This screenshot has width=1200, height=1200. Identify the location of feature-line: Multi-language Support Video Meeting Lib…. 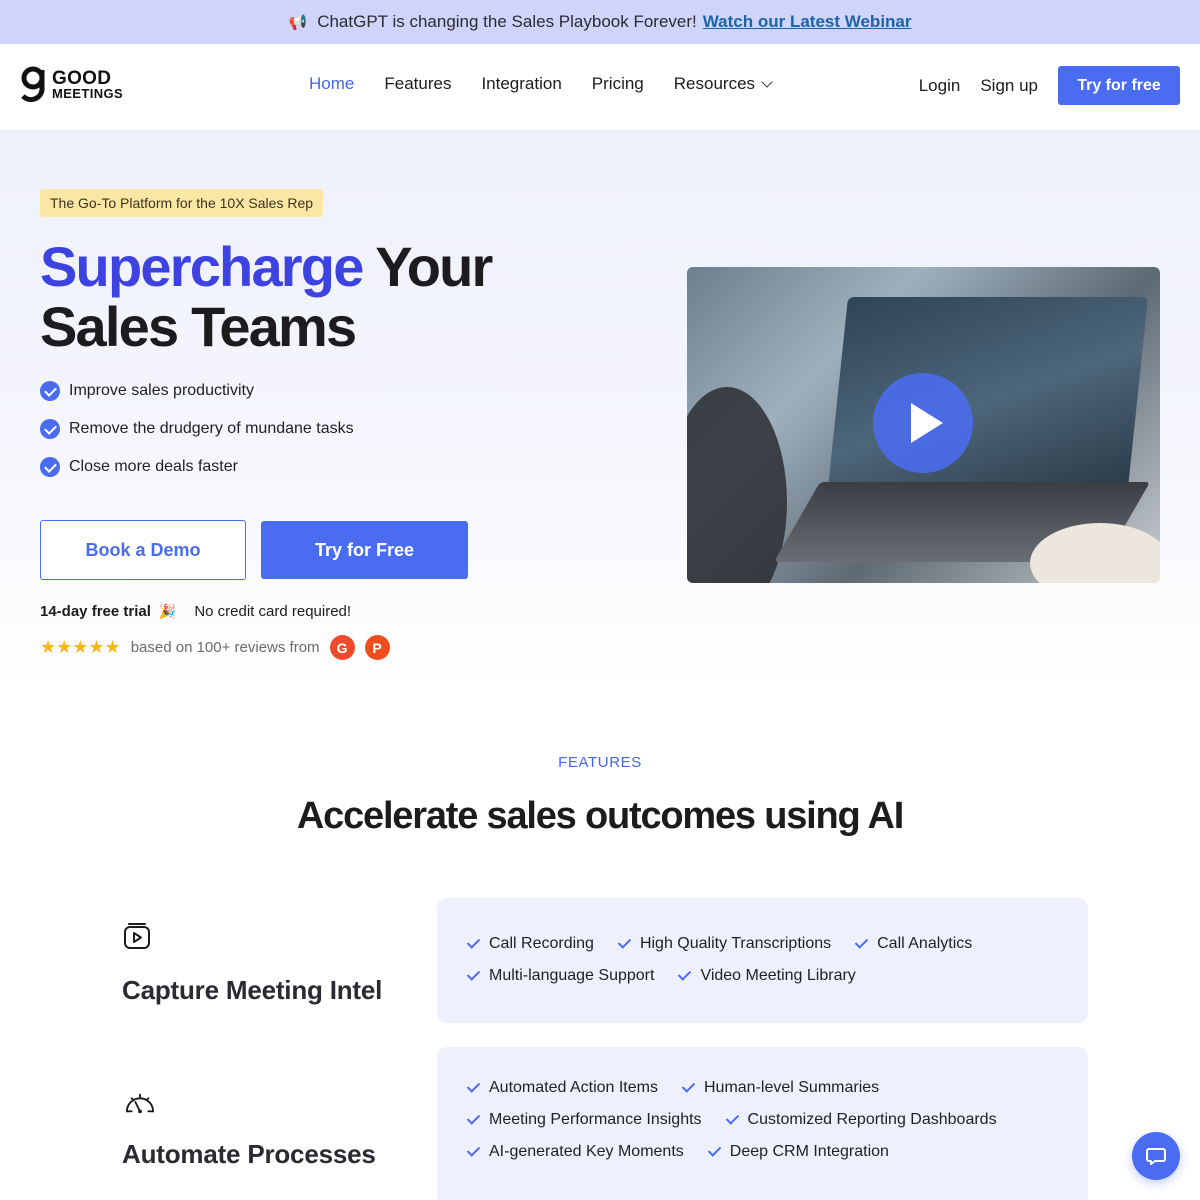
(762, 976).